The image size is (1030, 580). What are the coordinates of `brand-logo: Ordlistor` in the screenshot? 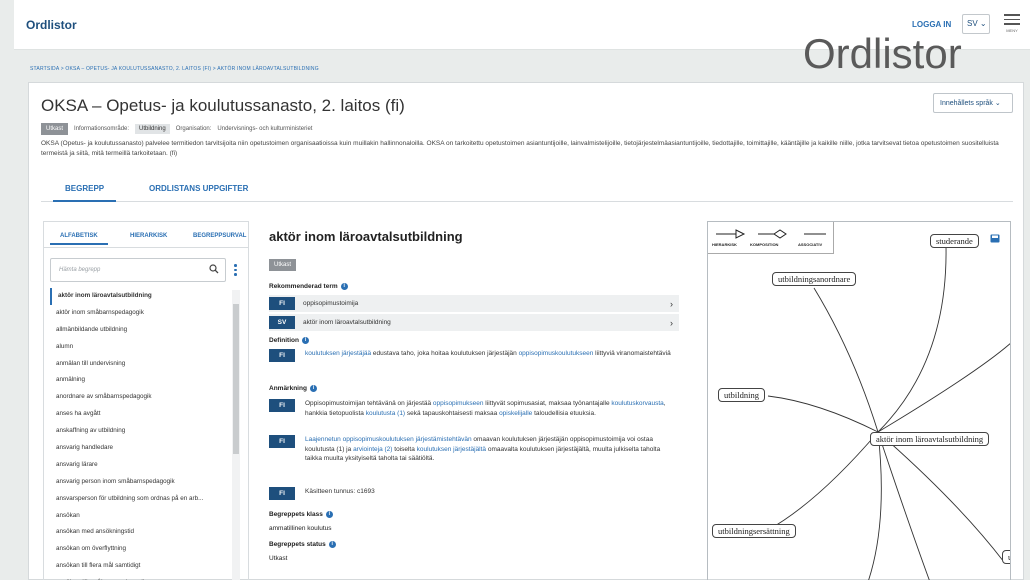 It's located at (51, 25).